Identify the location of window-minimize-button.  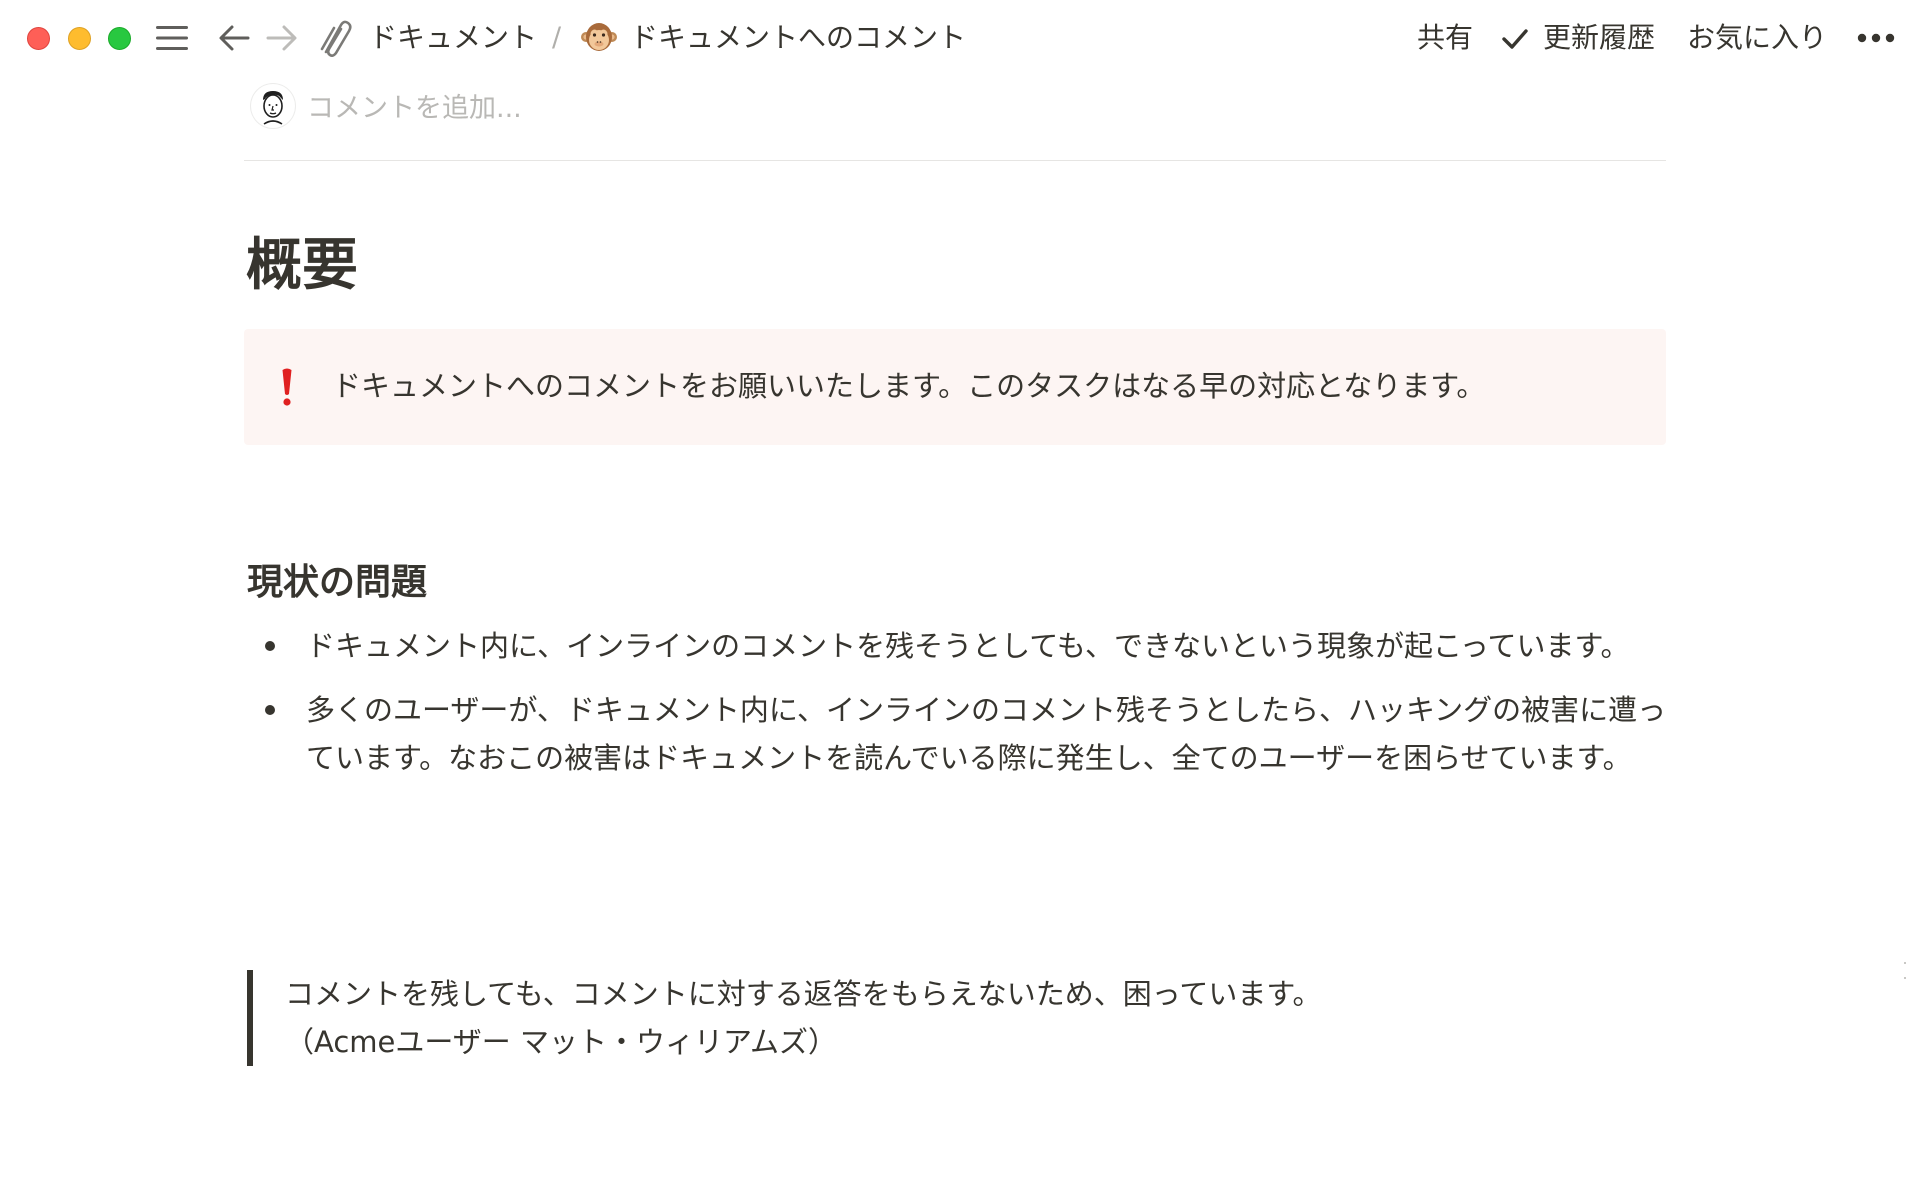
(79, 38).